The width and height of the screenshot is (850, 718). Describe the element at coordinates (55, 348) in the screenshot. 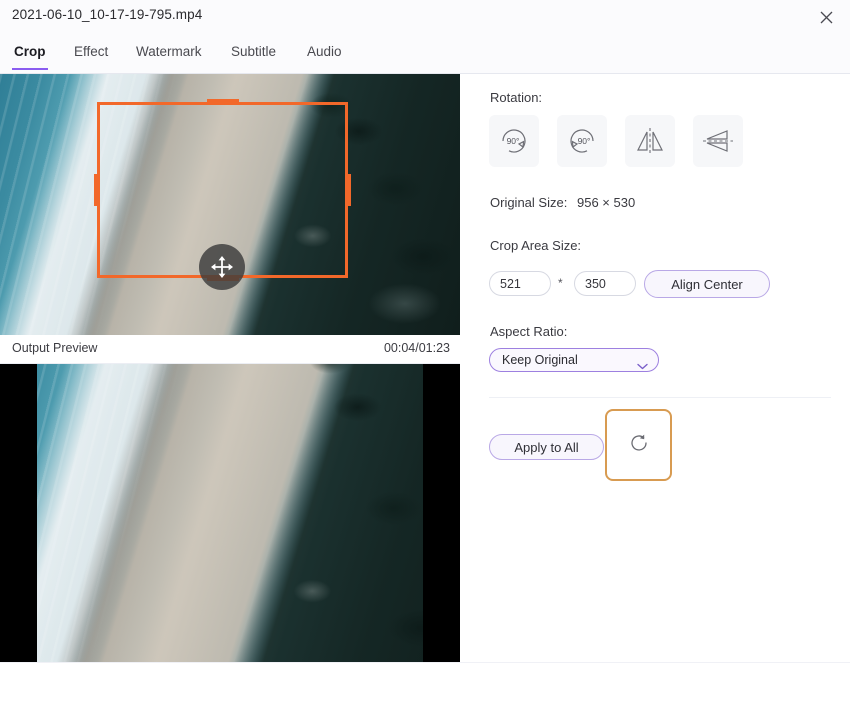

I see `output-preview-label: Output Preview` at that location.